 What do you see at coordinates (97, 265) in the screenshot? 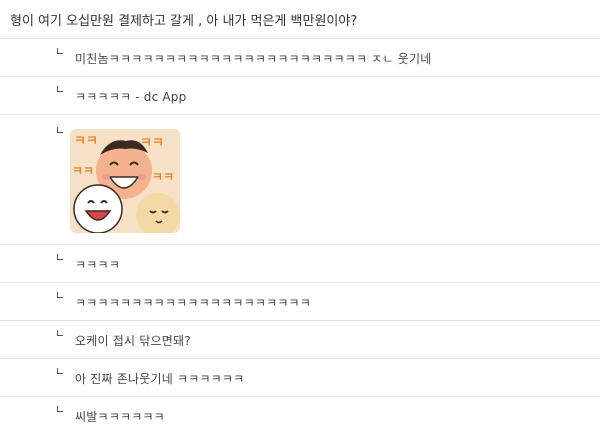
I see `comment-text: ㅋㅋㅋㅋ` at bounding box center [97, 265].